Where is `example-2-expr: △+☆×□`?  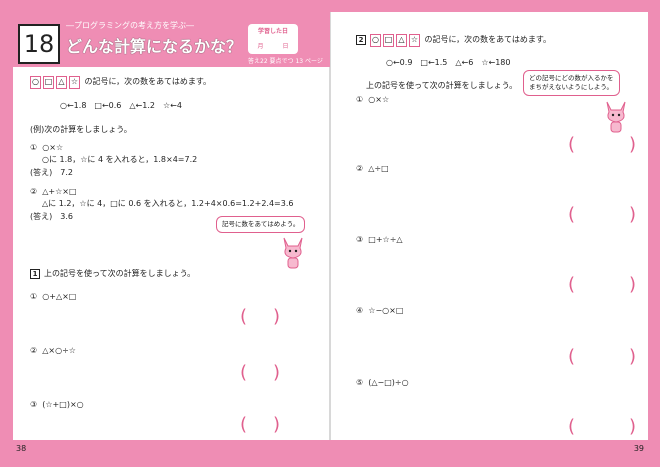 example-2-expr: △+☆×□ is located at coordinates (59, 191).